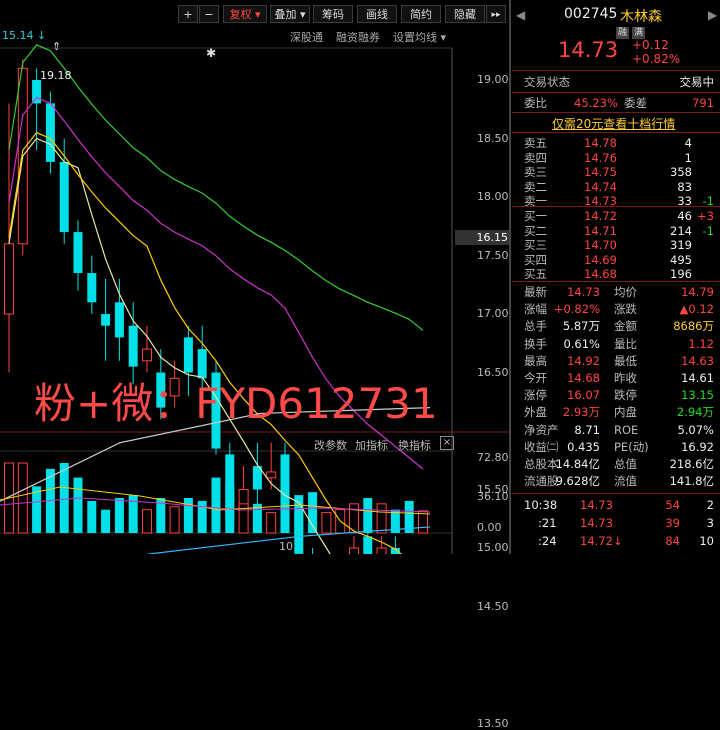 The image size is (720, 730). Describe the element at coordinates (535, 143) in the screenshot. I see `ask-label: 卖五` at that location.